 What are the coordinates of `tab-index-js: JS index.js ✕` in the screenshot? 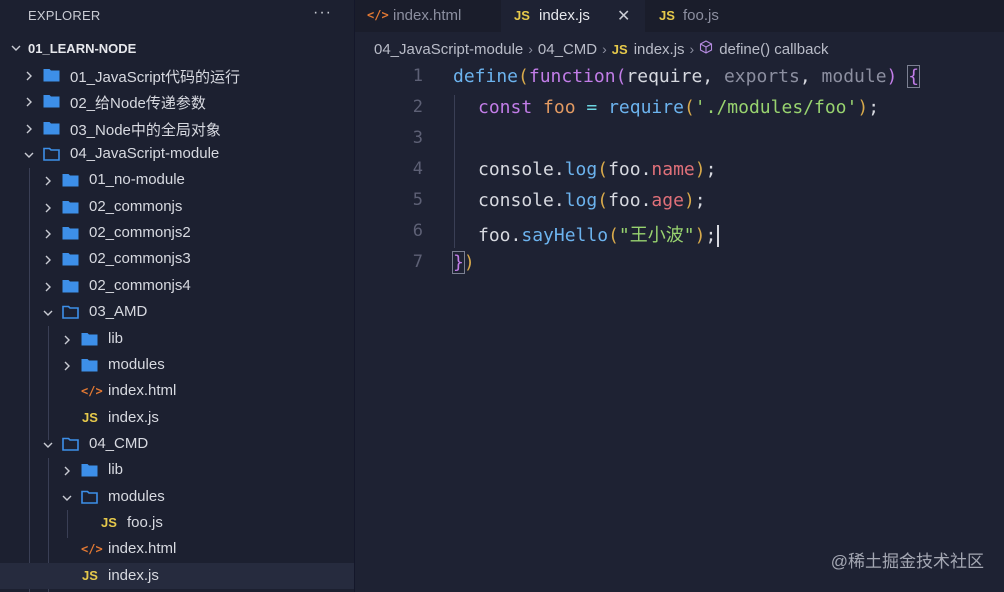 It's located at (573, 16).